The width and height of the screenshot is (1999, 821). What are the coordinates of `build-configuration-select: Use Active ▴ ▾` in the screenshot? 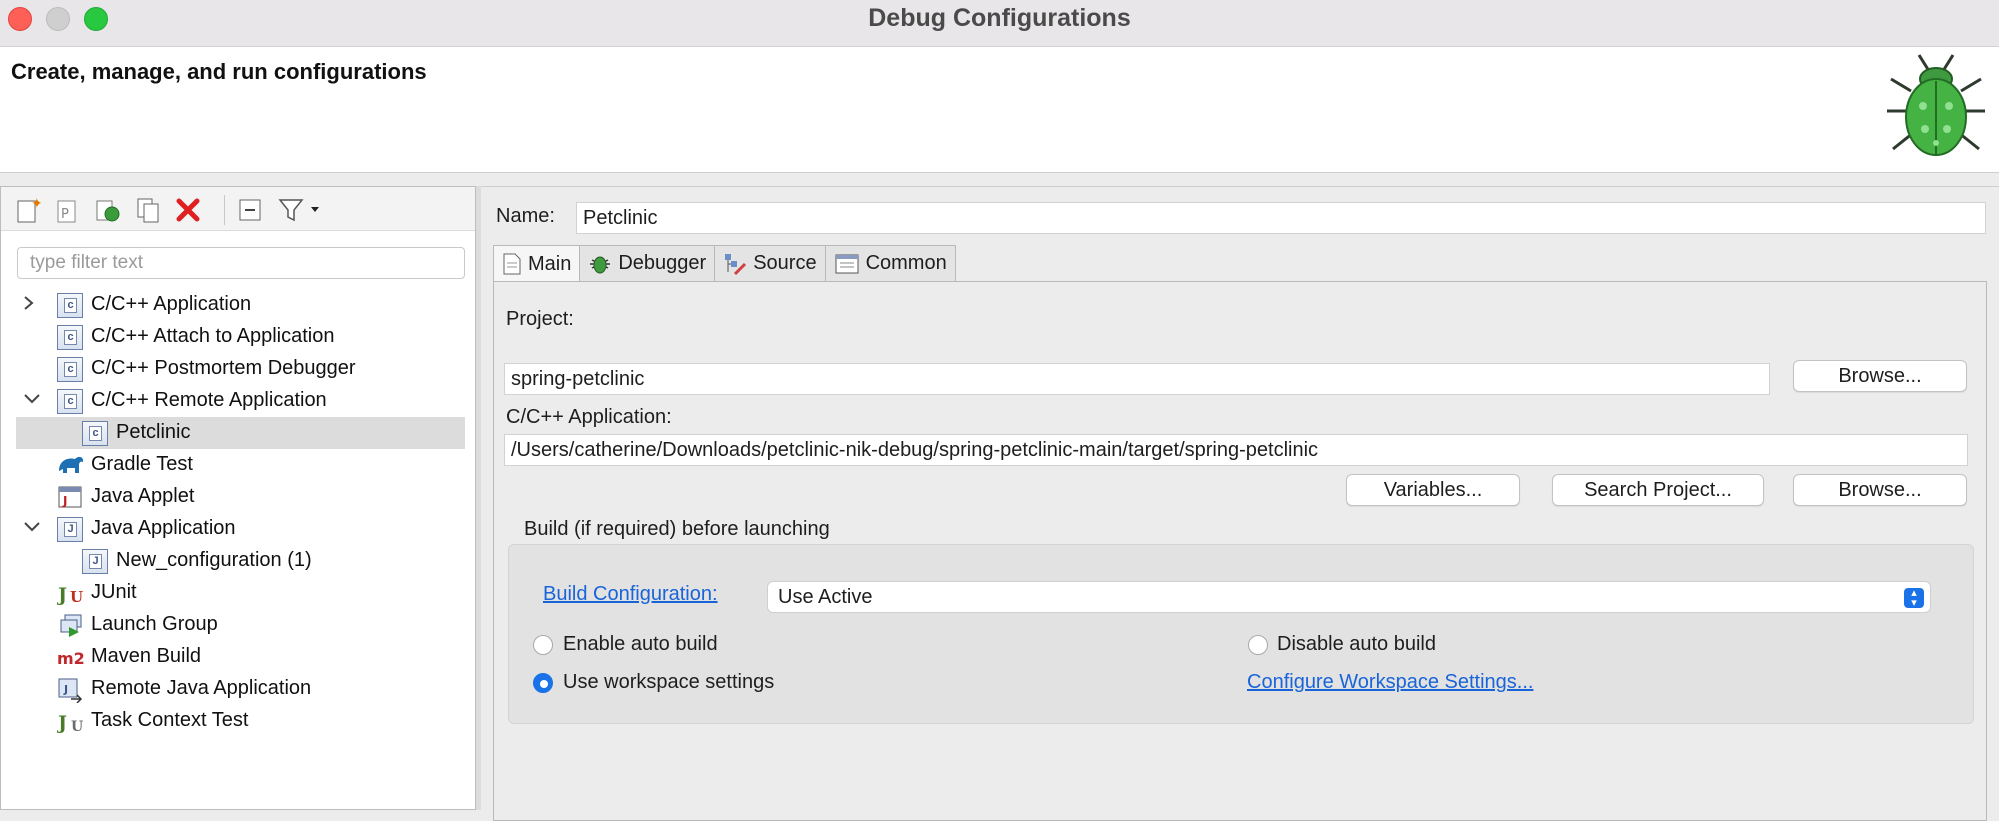 It's located at (1349, 597).